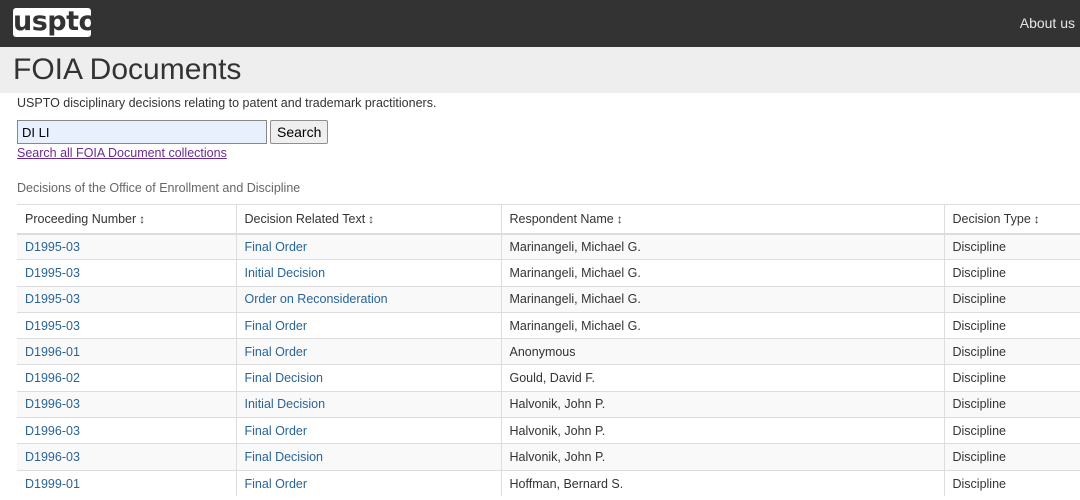 Image resolution: width=1080 pixels, height=500 pixels. I want to click on page-title-bar: FOIA Documents, so click(540, 70).